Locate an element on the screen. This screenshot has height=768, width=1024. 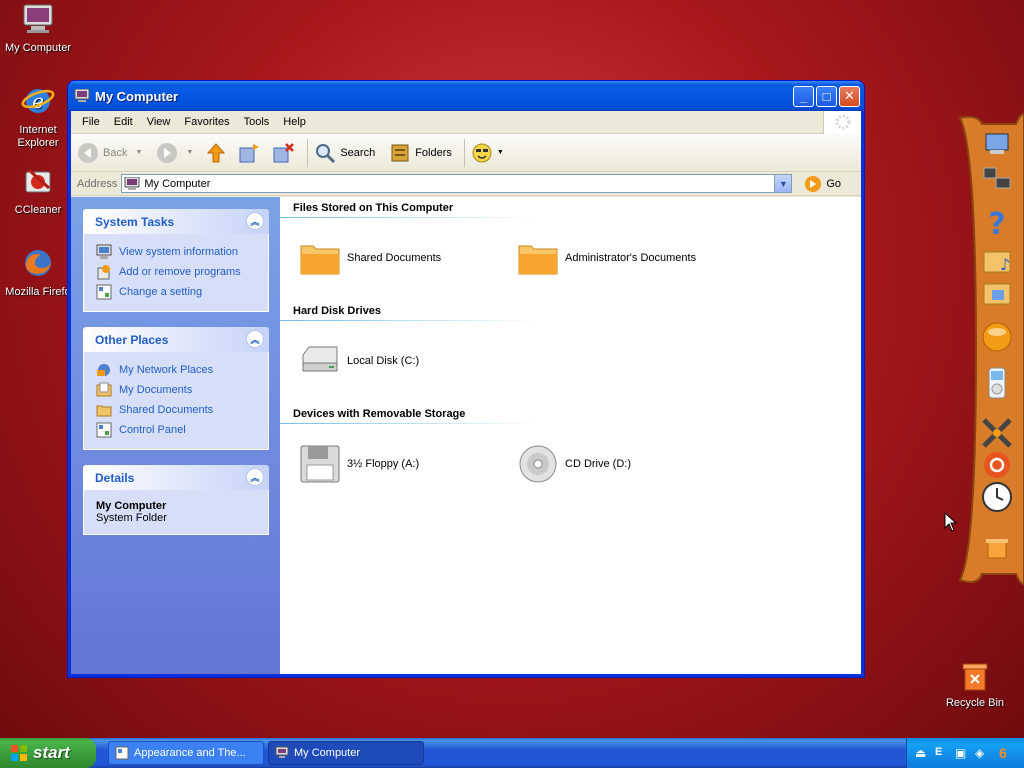
back-button: Back ▼ is located at coordinates (109, 153).